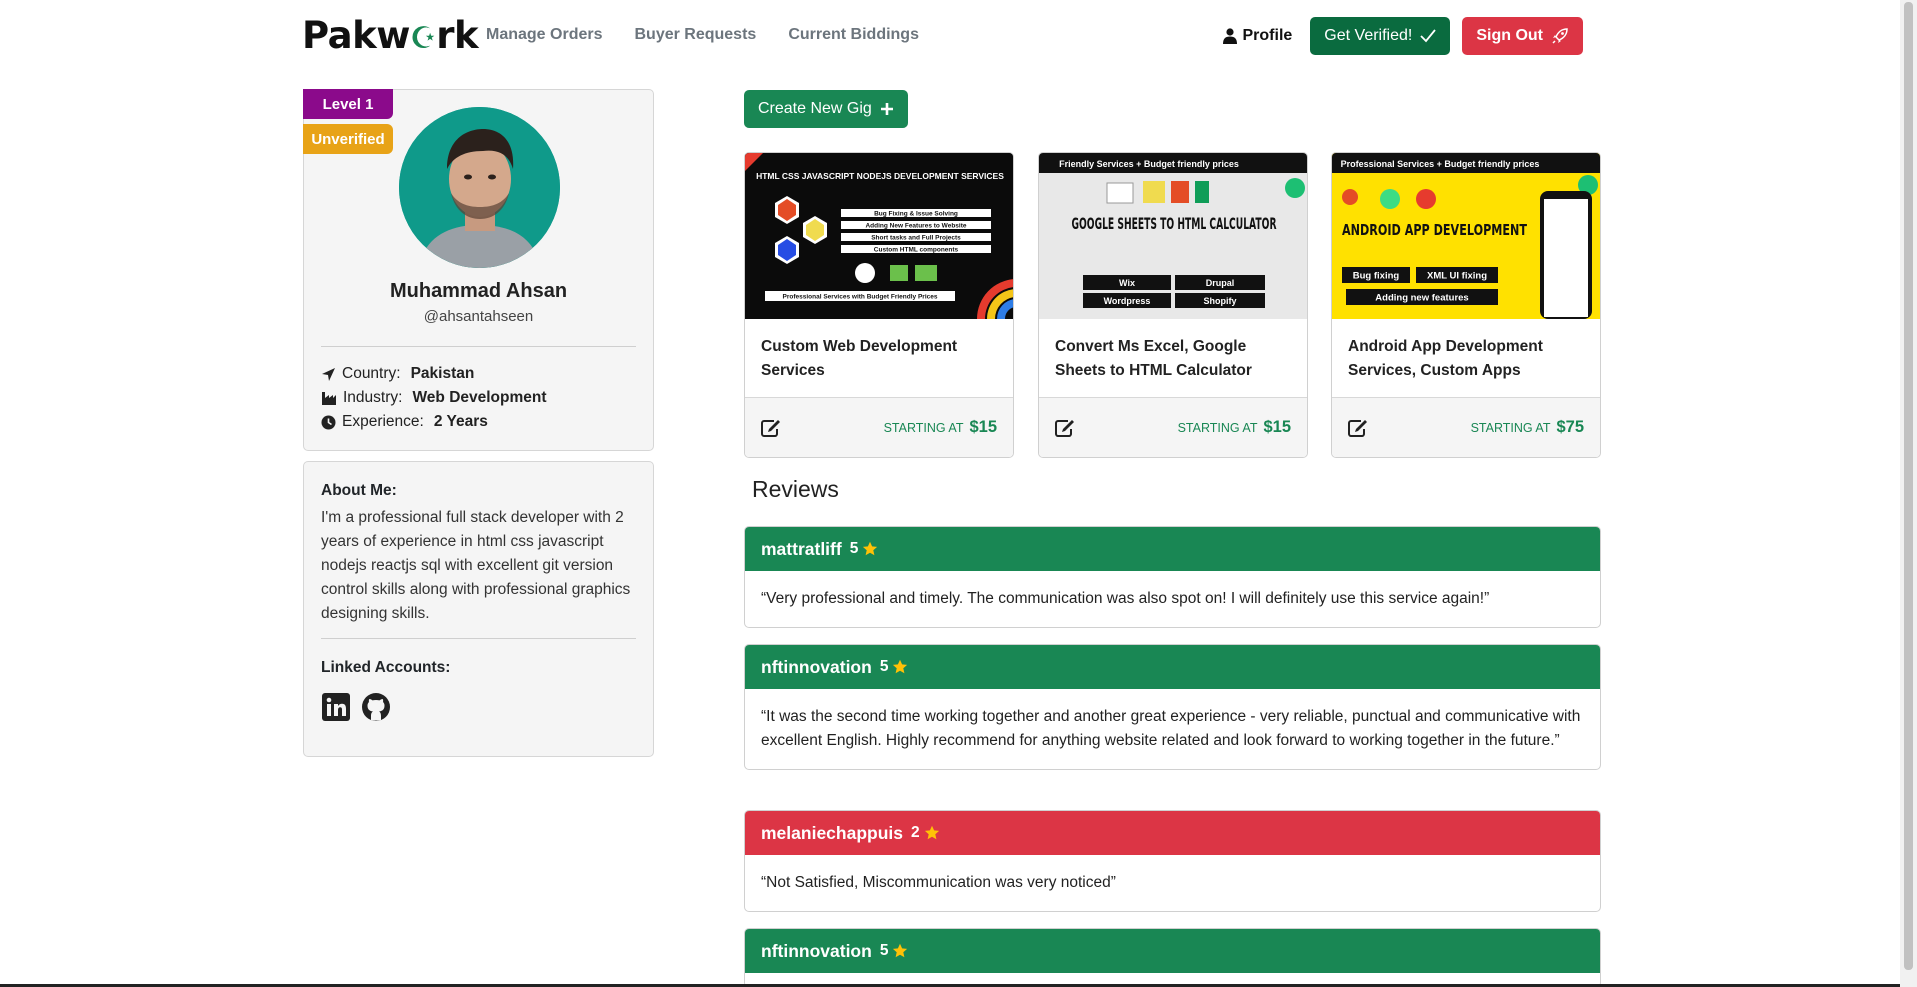 This screenshot has height=987, width=1917. I want to click on sign-out-label: Sign Out, so click(1509, 35).